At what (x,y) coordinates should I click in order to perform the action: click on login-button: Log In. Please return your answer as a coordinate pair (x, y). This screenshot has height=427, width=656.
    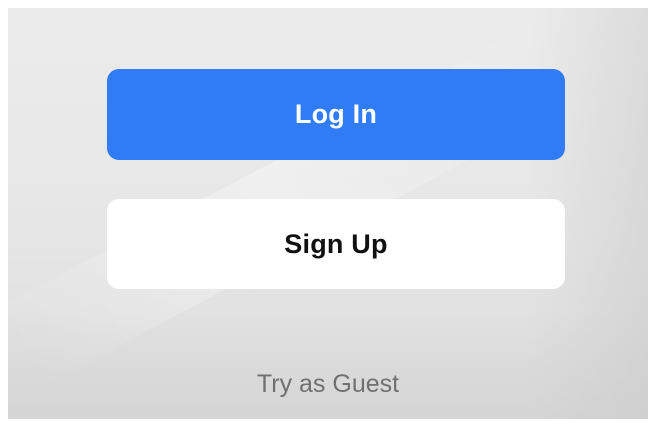
    Looking at the image, I should click on (336, 114).